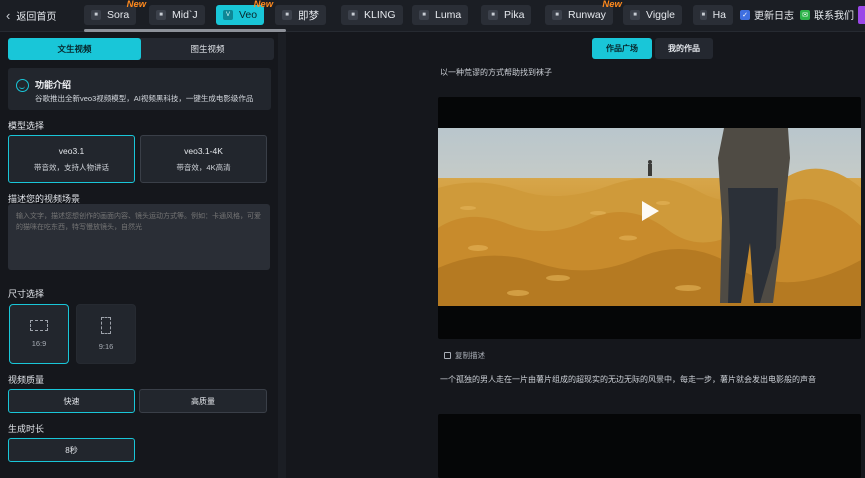 Image resolution: width=865 pixels, height=478 pixels. I want to click on model-desc: 带音效，4K高清, so click(203, 167).